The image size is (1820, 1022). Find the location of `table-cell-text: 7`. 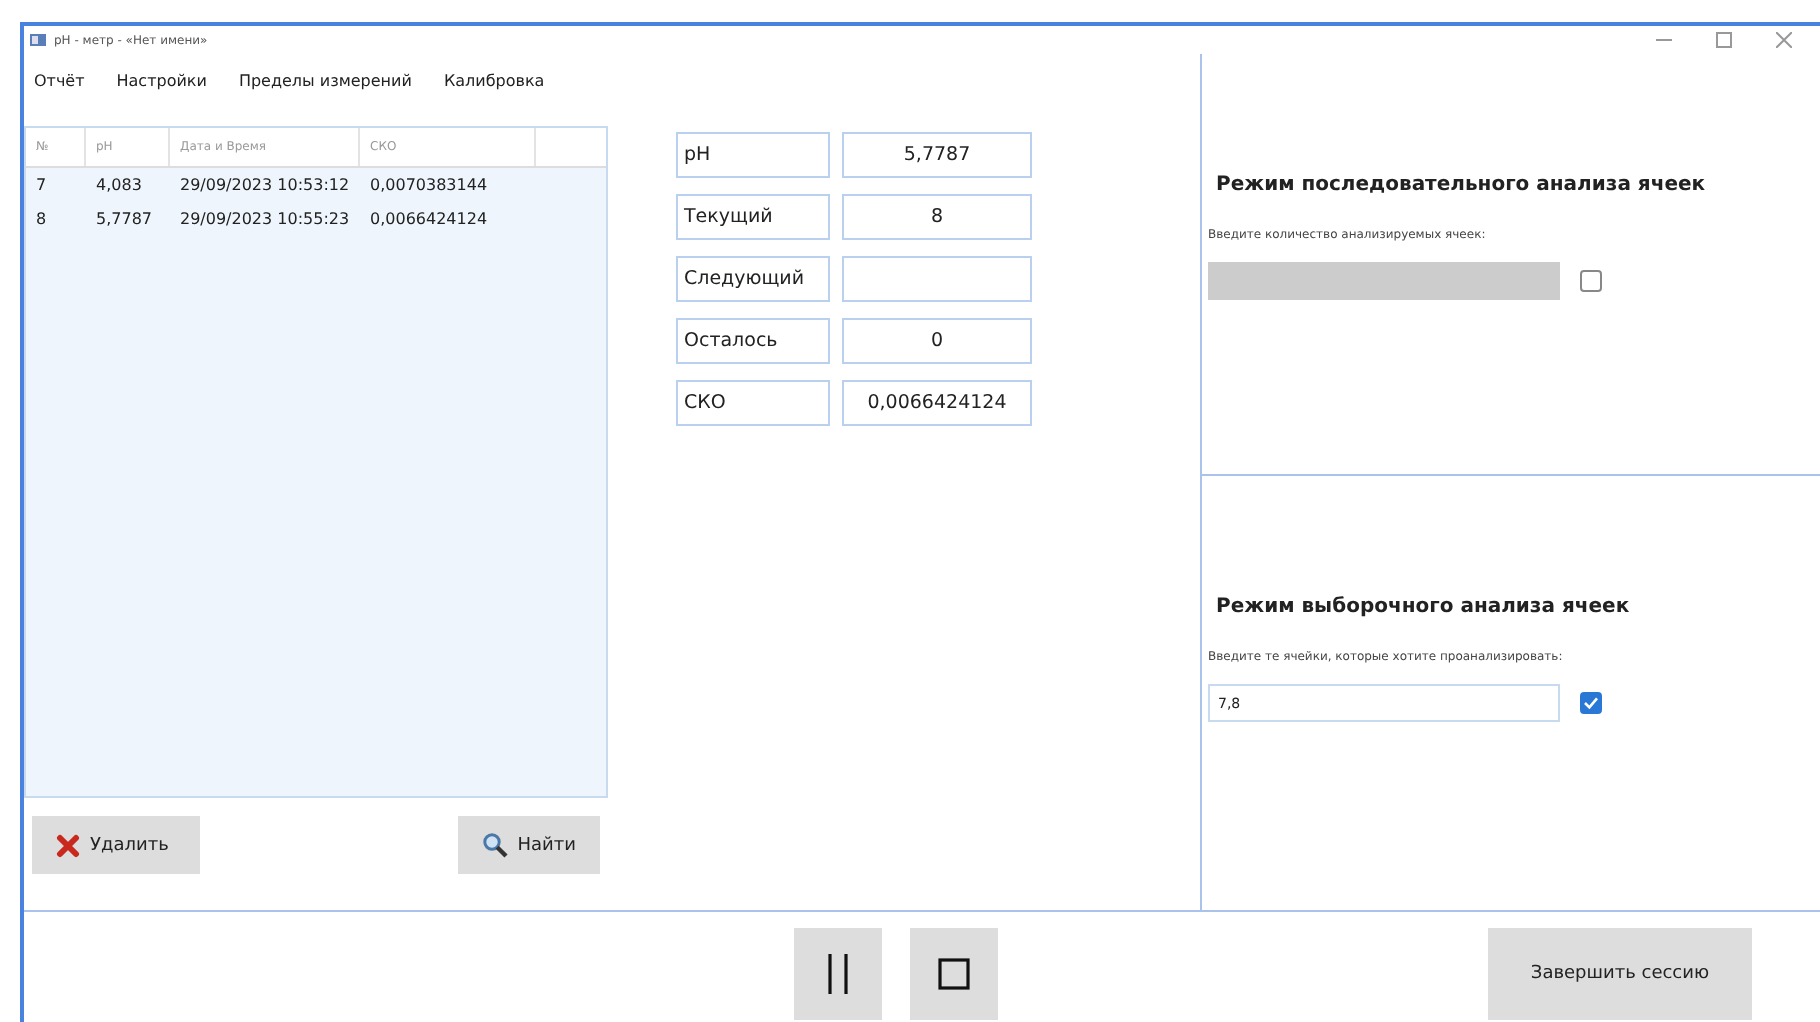

table-cell-text: 7 is located at coordinates (41, 185).